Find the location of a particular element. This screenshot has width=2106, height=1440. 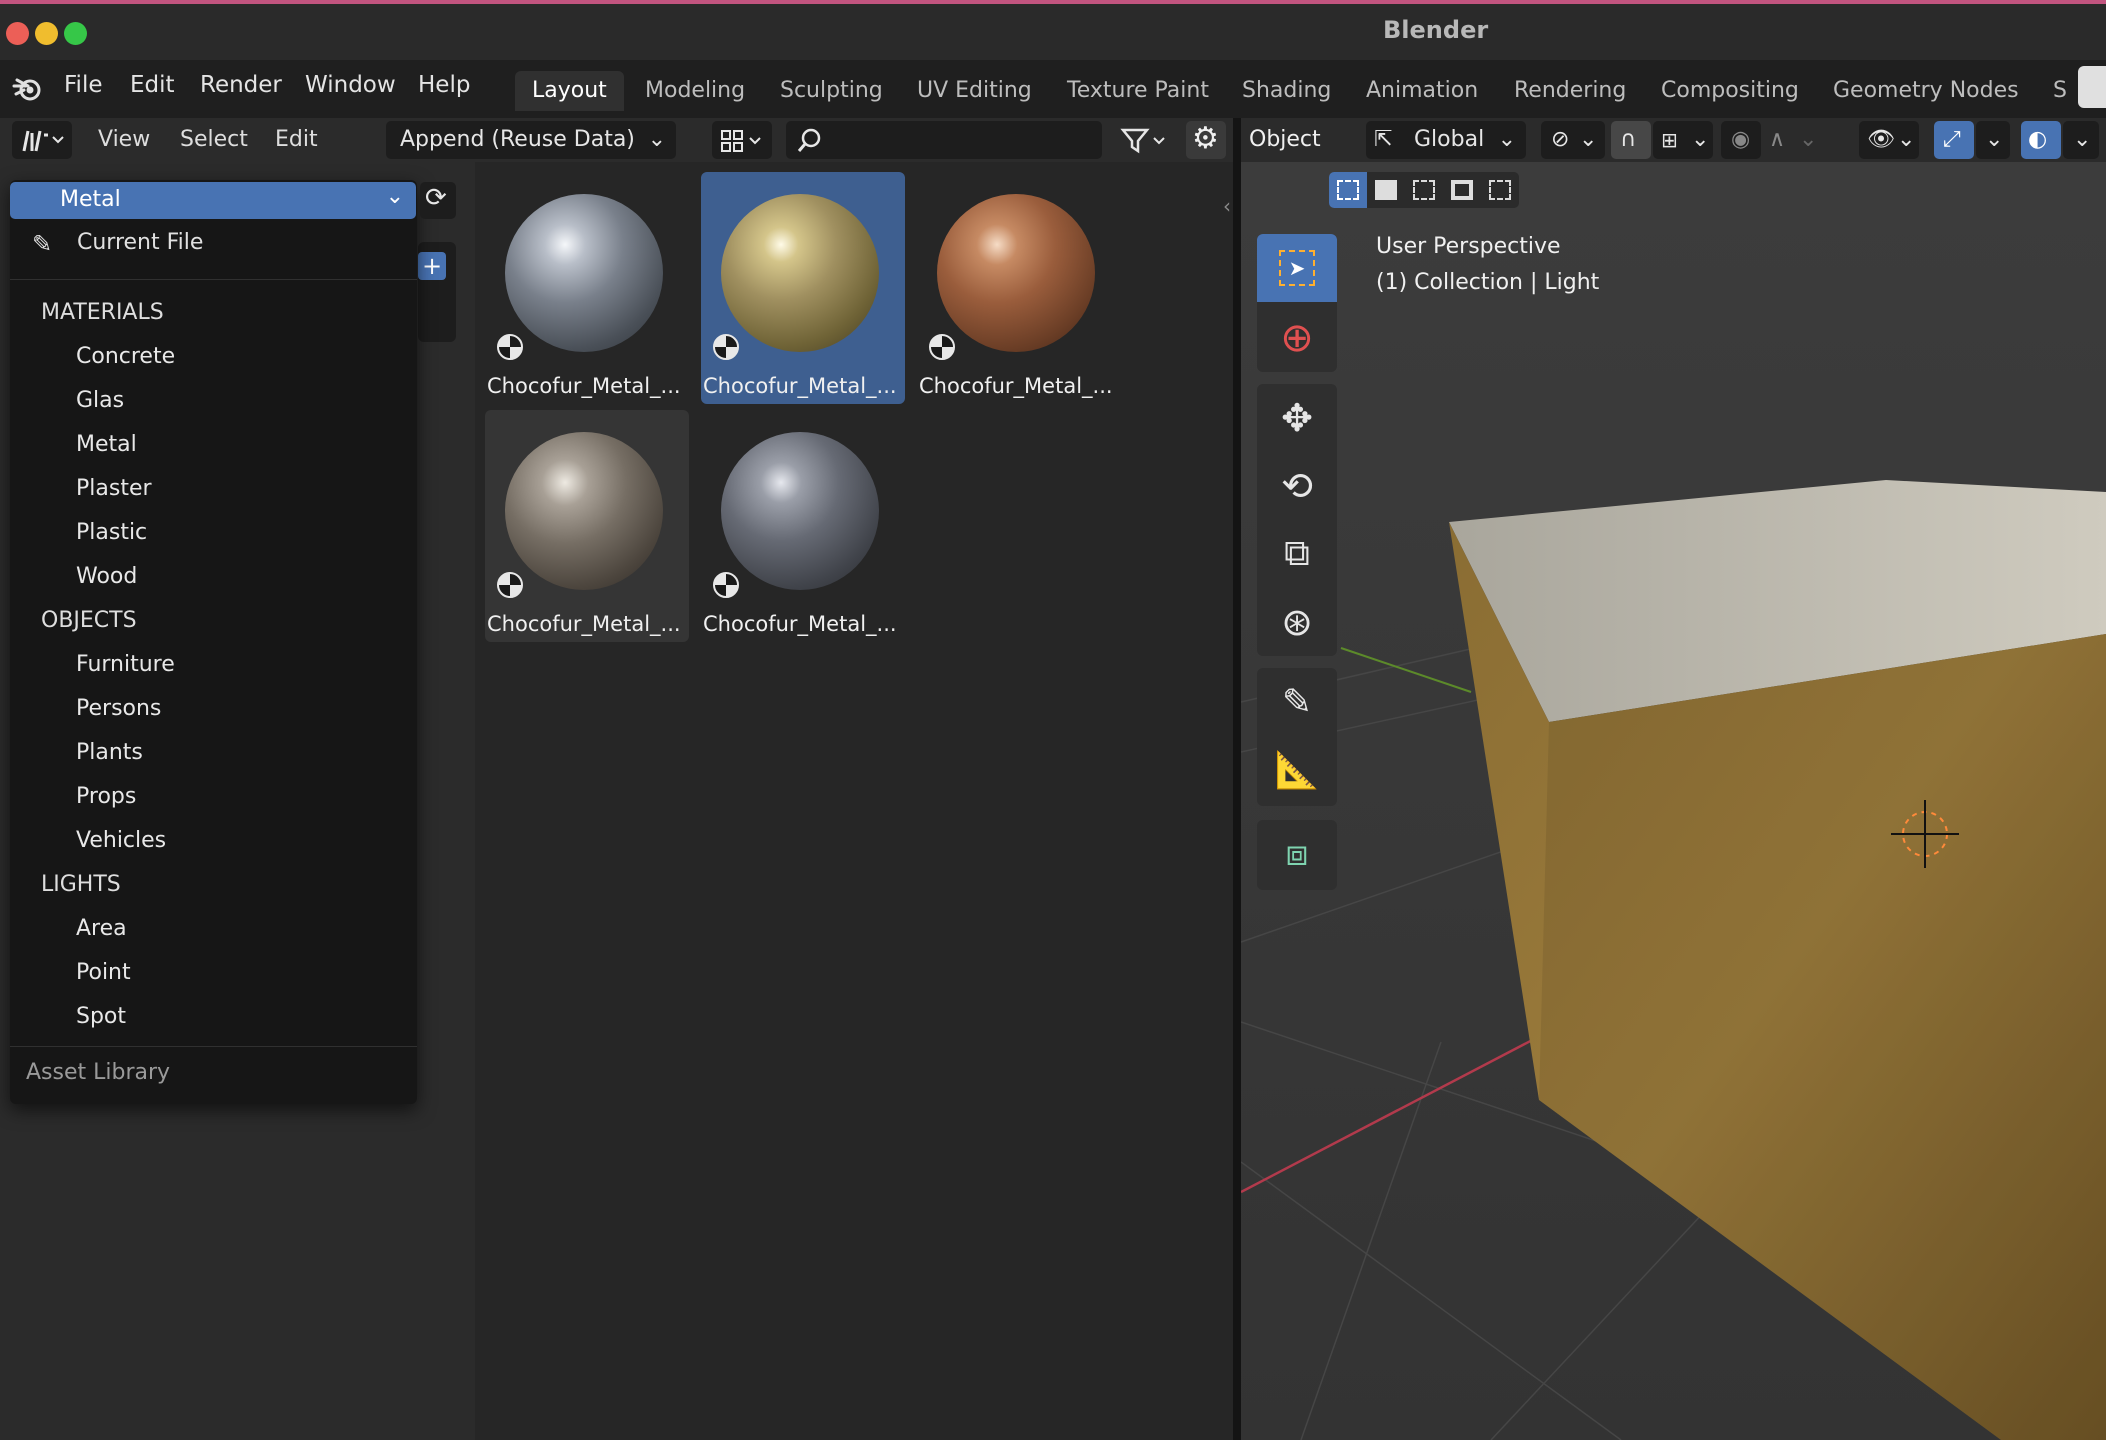

menu-view: View is located at coordinates (124, 139).